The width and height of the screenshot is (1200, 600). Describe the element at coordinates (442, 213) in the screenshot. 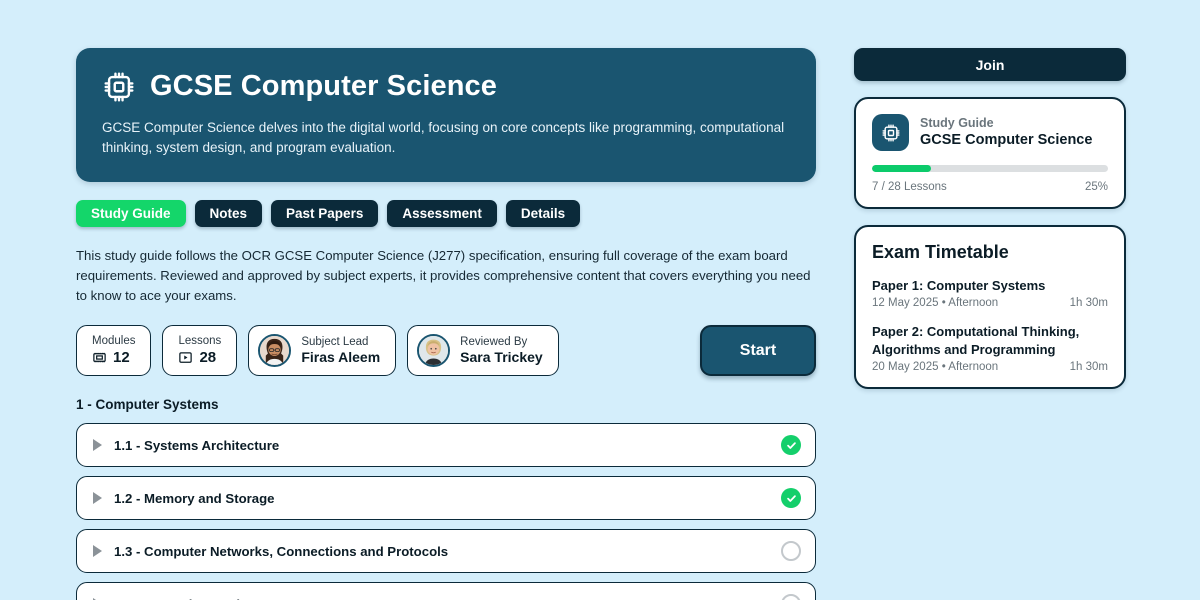

I see `tab-assessment: Assessment` at that location.